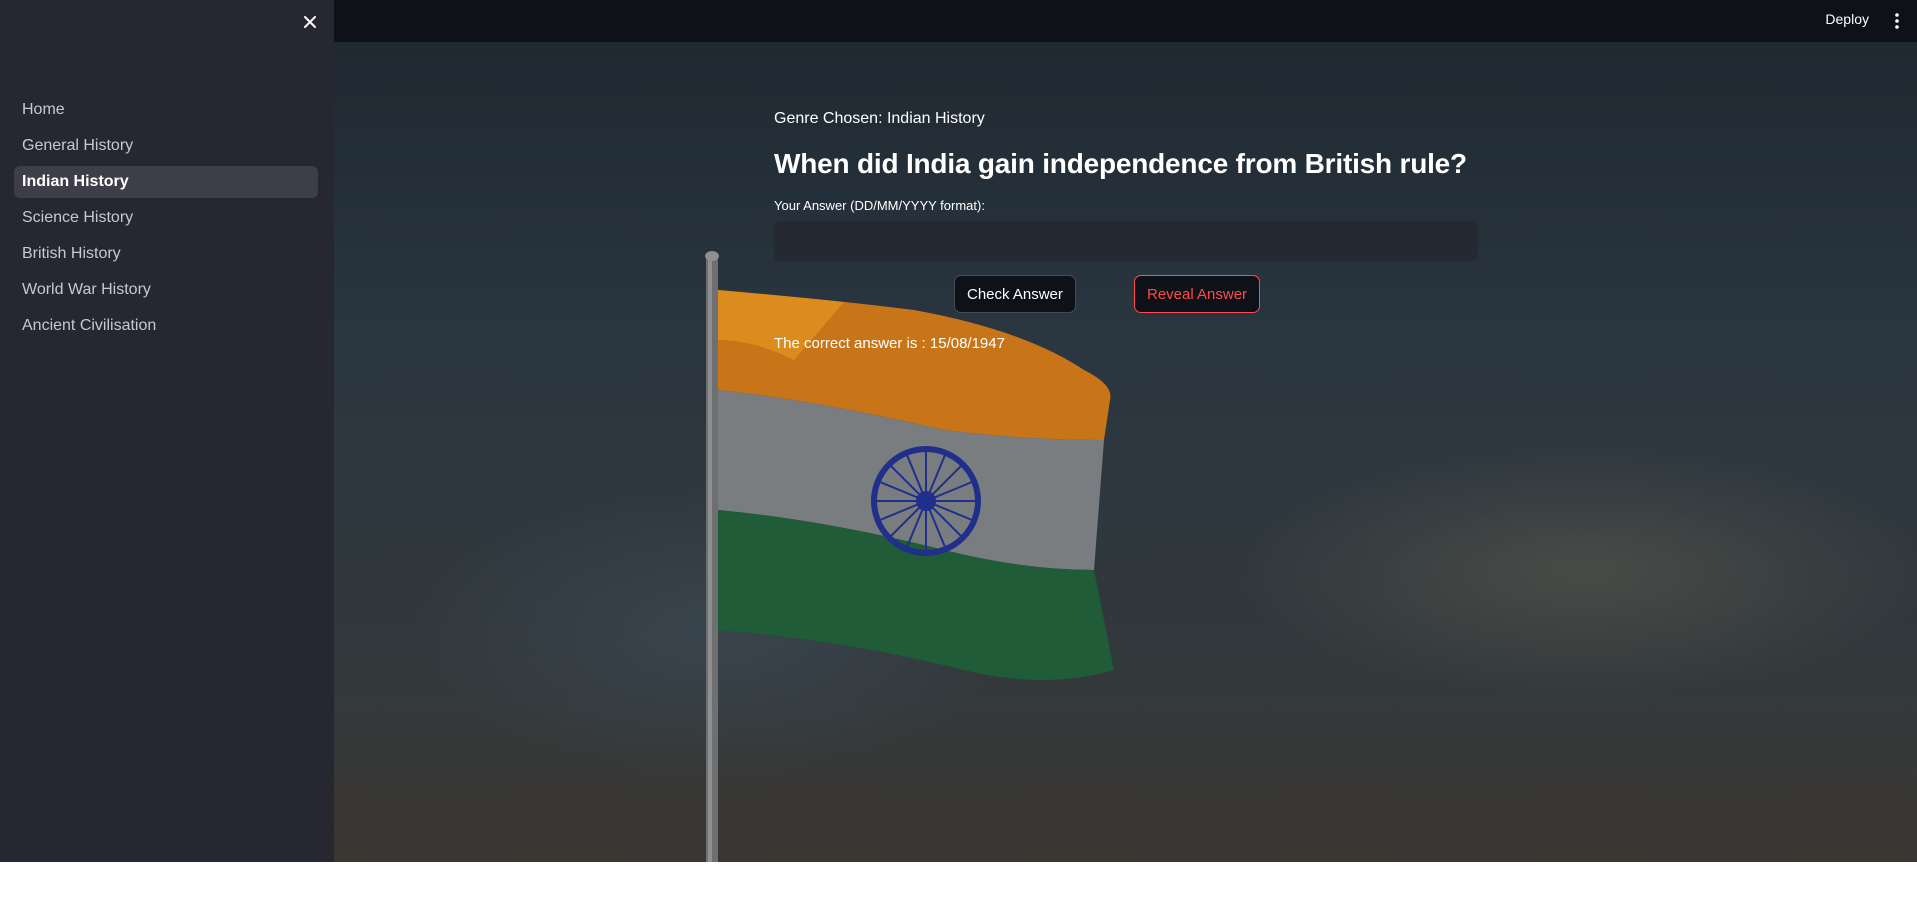 The height and width of the screenshot is (921, 1917). I want to click on sidebar-item-general-history: General History, so click(166, 146).